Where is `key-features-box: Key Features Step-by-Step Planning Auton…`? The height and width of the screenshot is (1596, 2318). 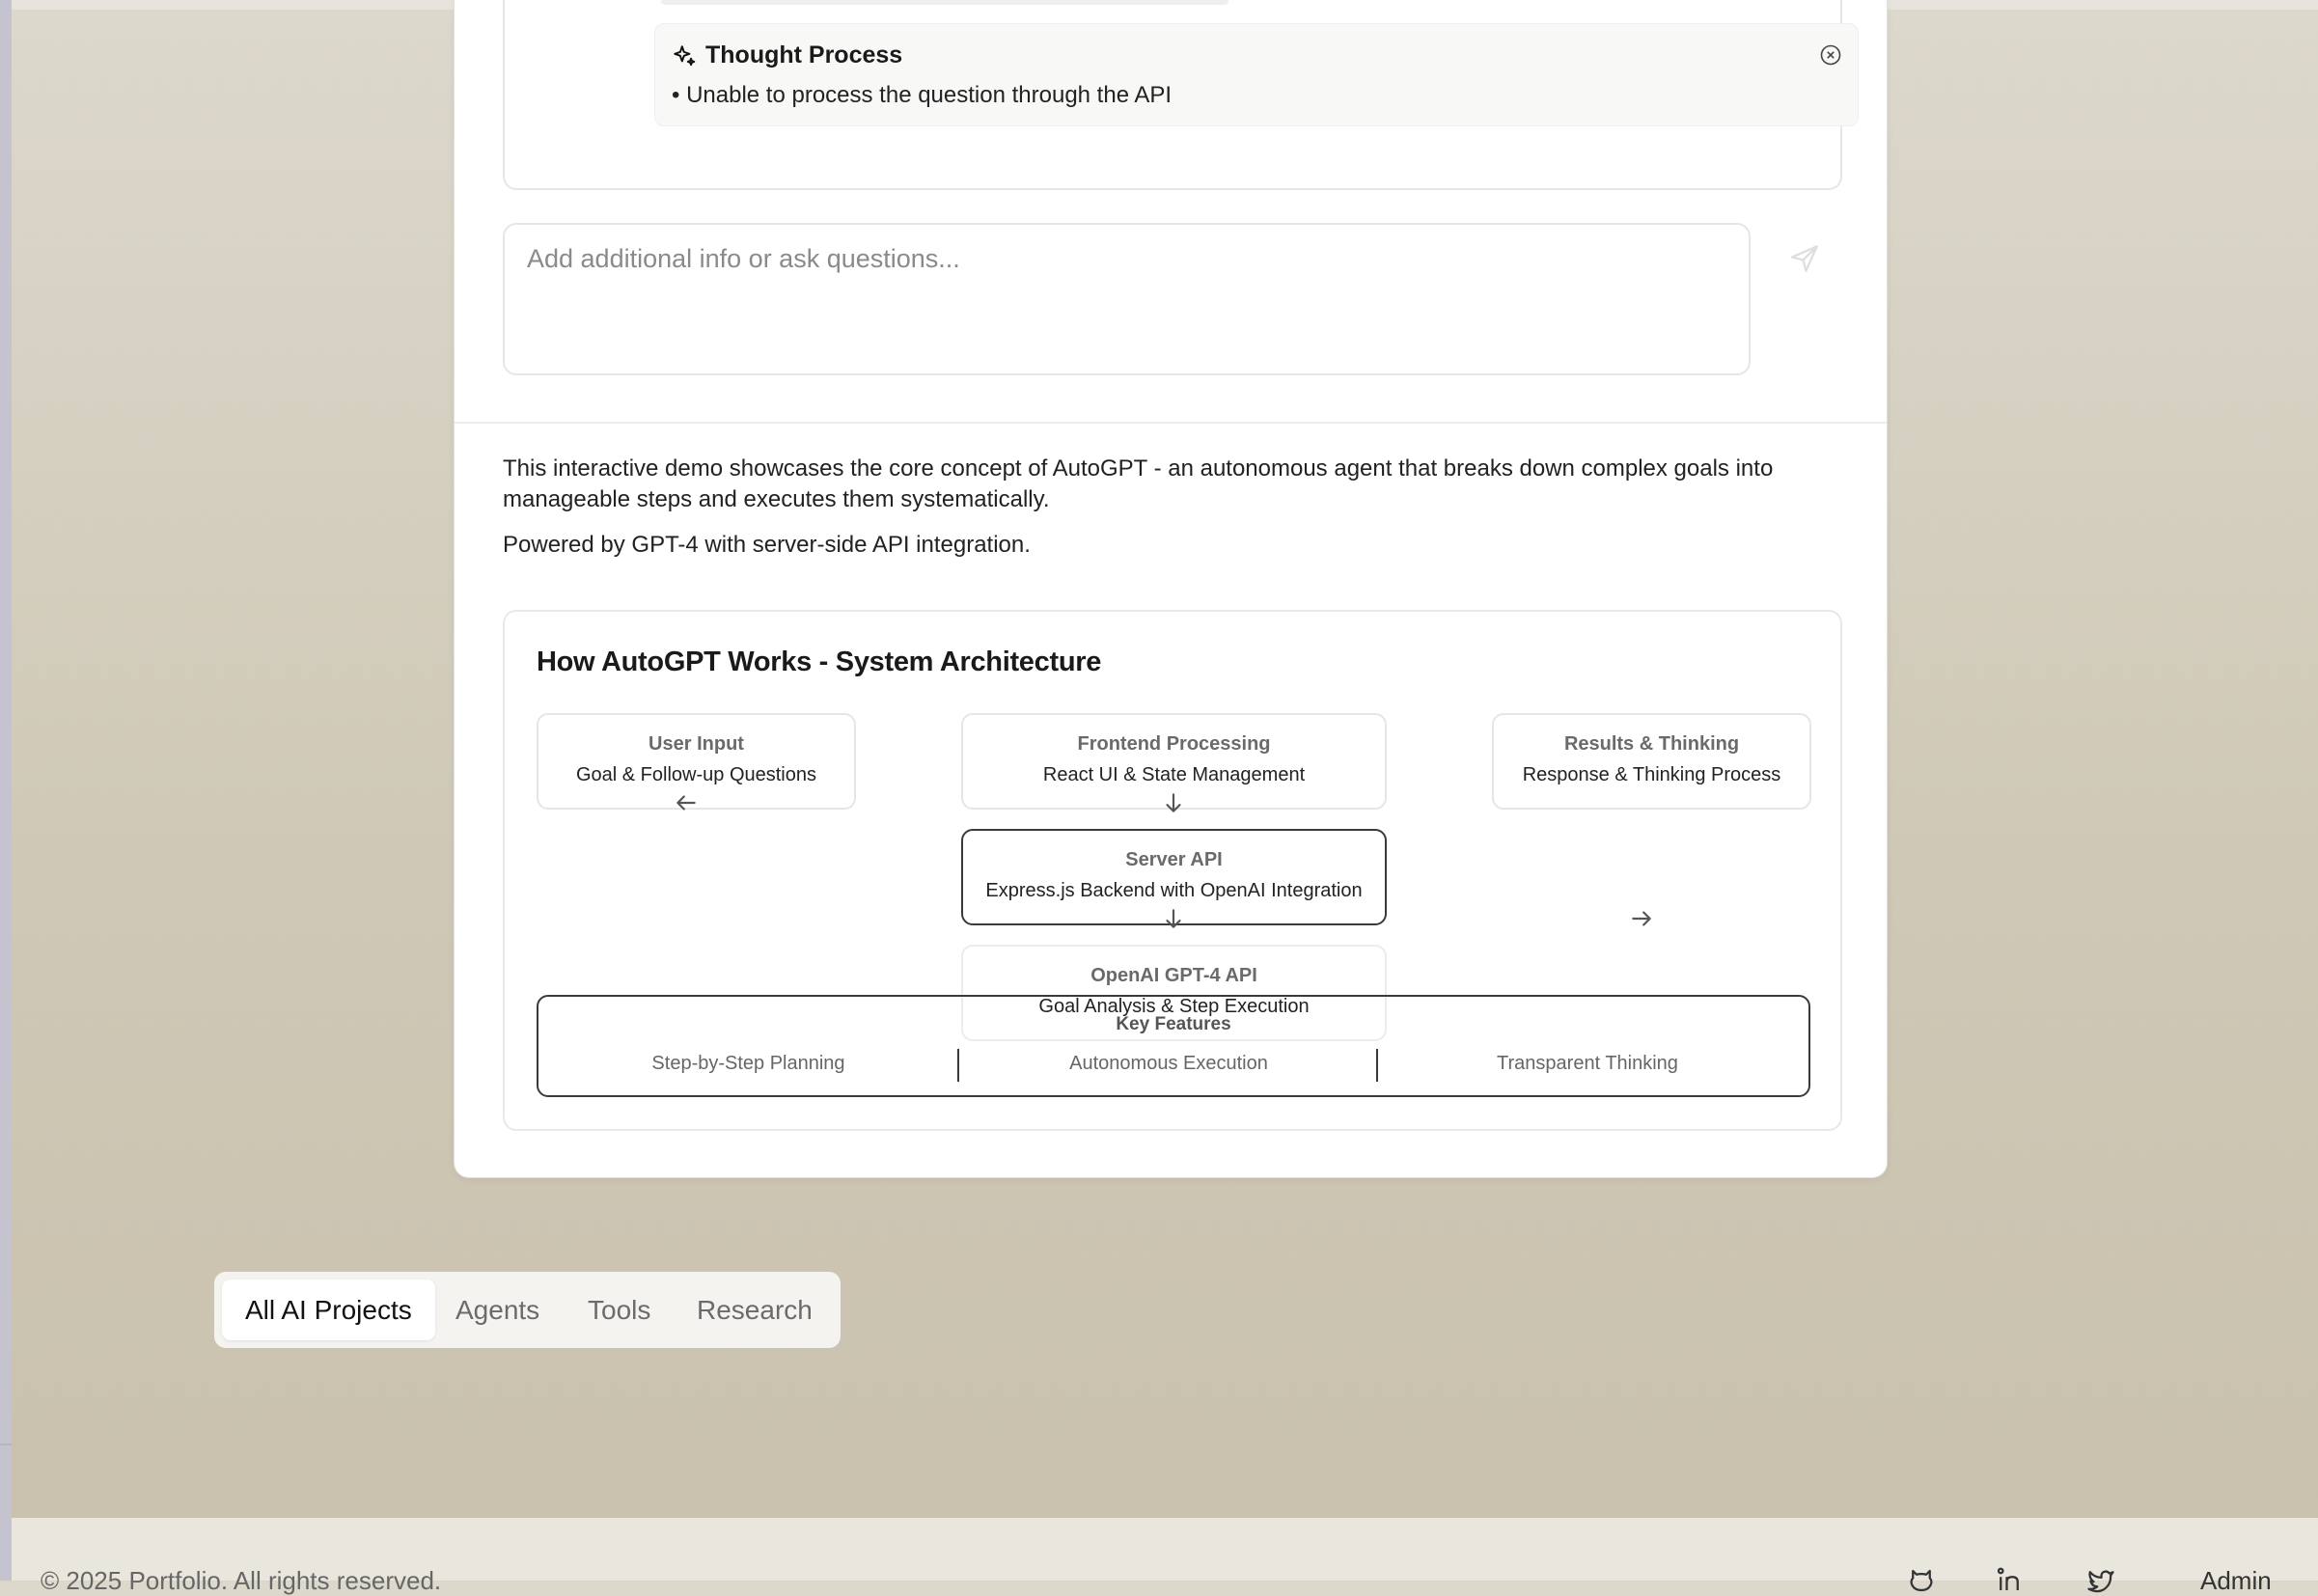
key-features-box: Key Features Step-by-Step Planning Auton… is located at coordinates (1173, 1046).